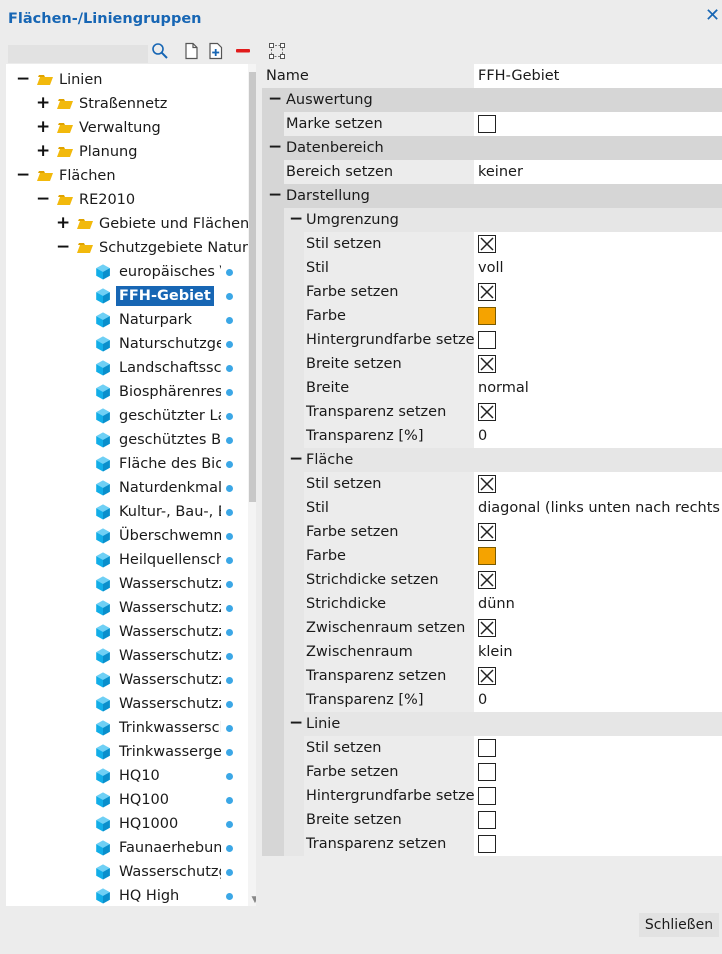  What do you see at coordinates (277, 51) in the screenshot?
I see `select-frame-icon` at bounding box center [277, 51].